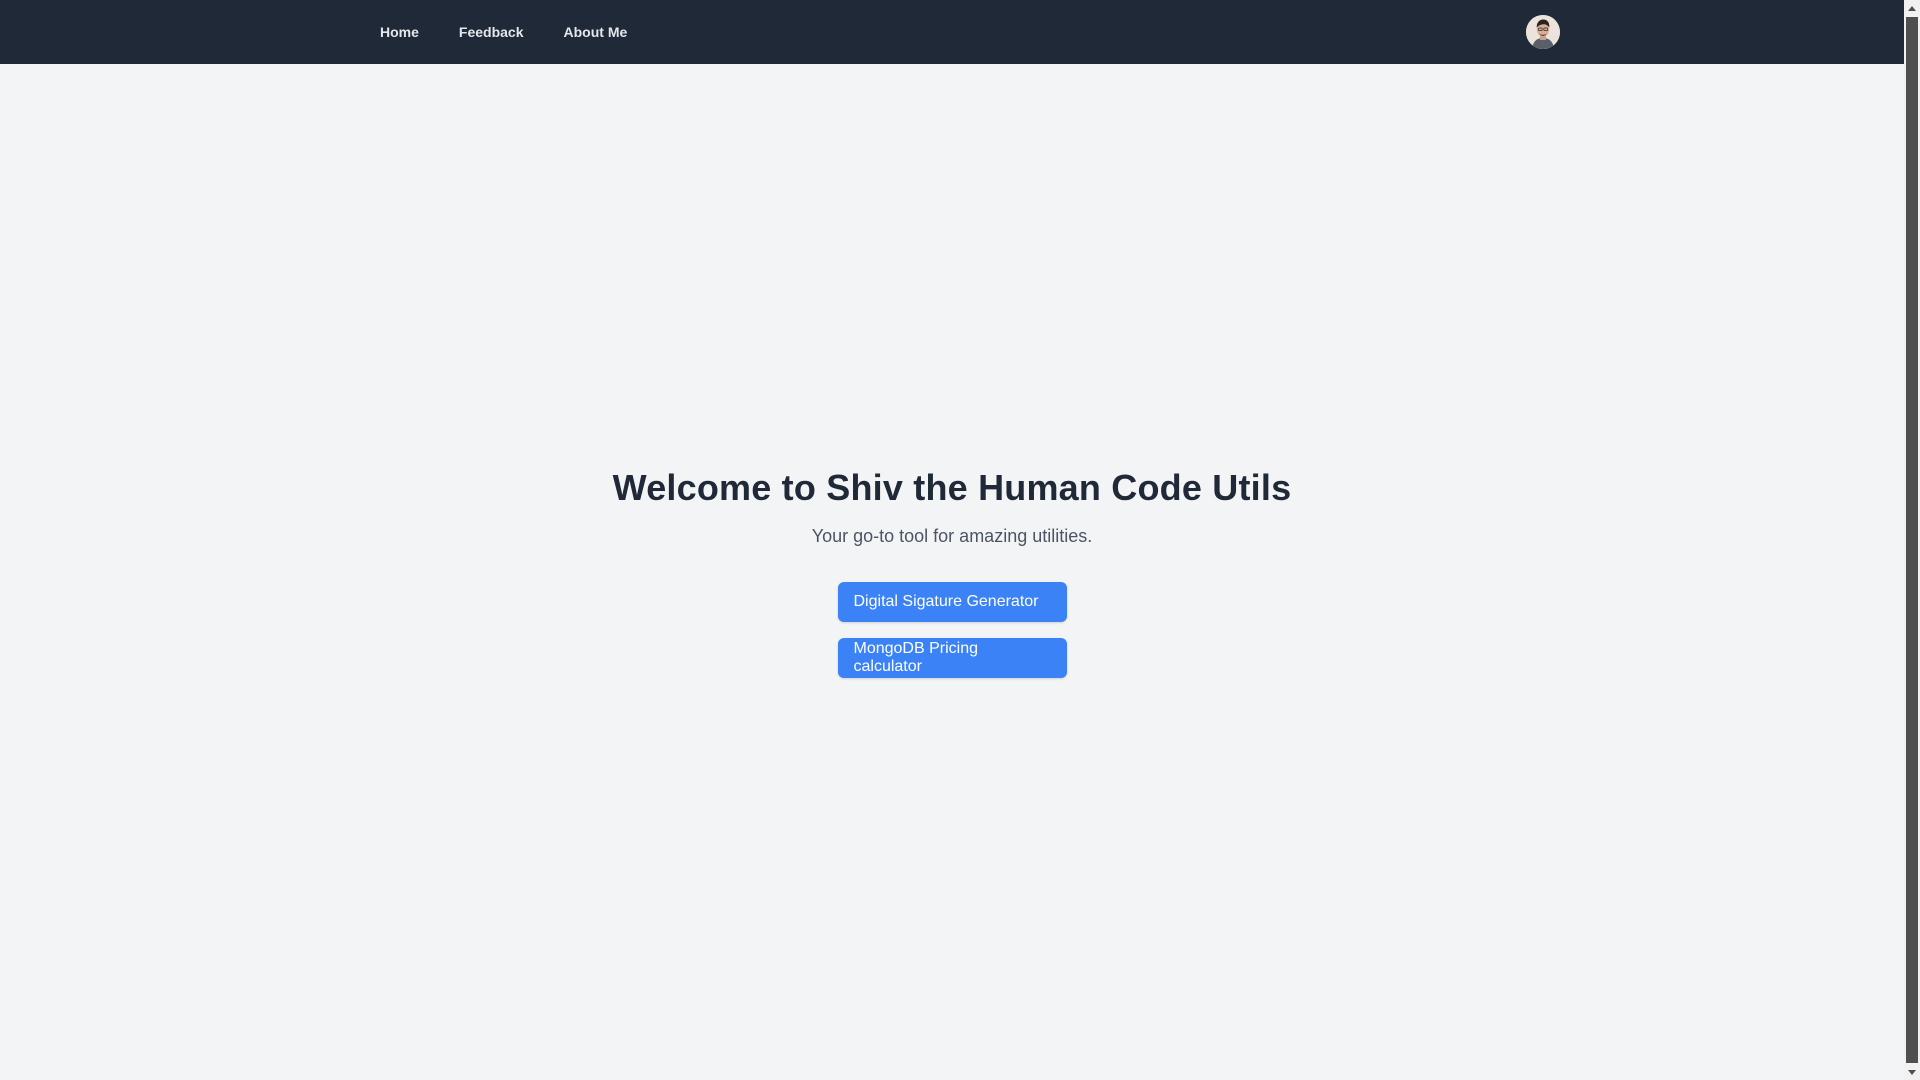  Describe the element at coordinates (952, 32) in the screenshot. I see `top-navbar: Home Feedback About Me` at that location.